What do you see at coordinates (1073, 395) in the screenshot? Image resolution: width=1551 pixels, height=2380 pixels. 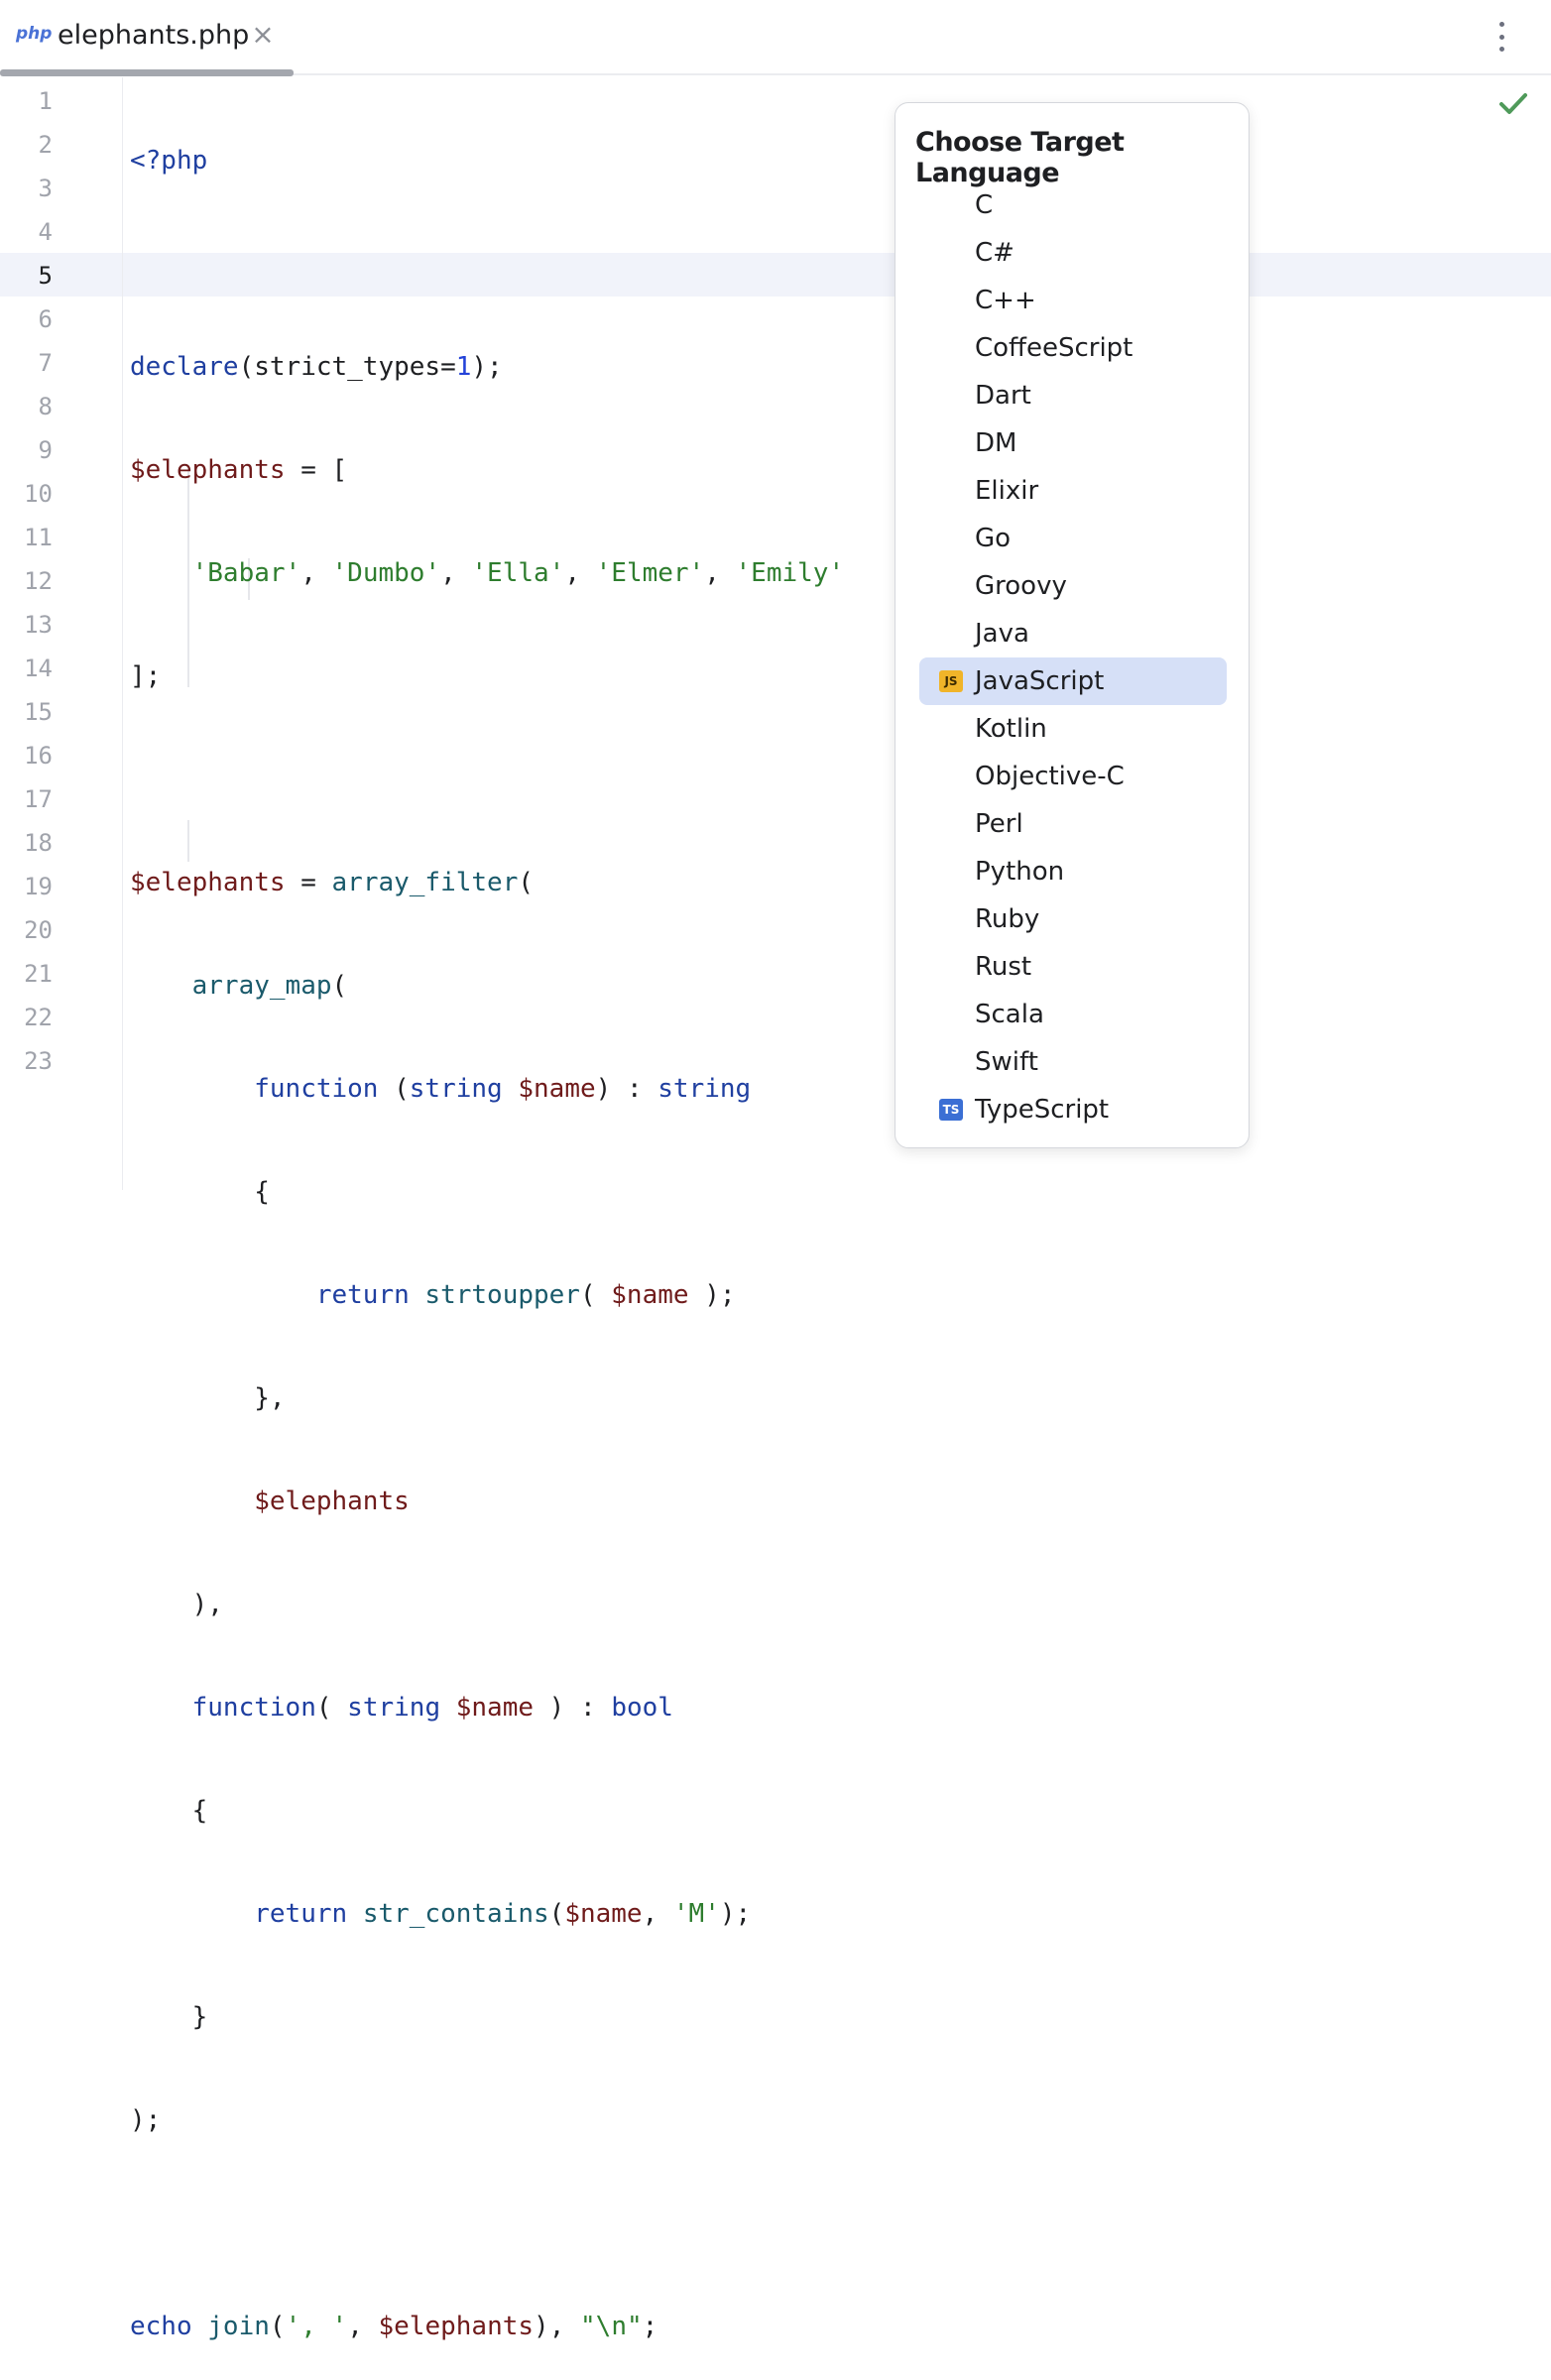 I see `language-item-dart: Dart` at bounding box center [1073, 395].